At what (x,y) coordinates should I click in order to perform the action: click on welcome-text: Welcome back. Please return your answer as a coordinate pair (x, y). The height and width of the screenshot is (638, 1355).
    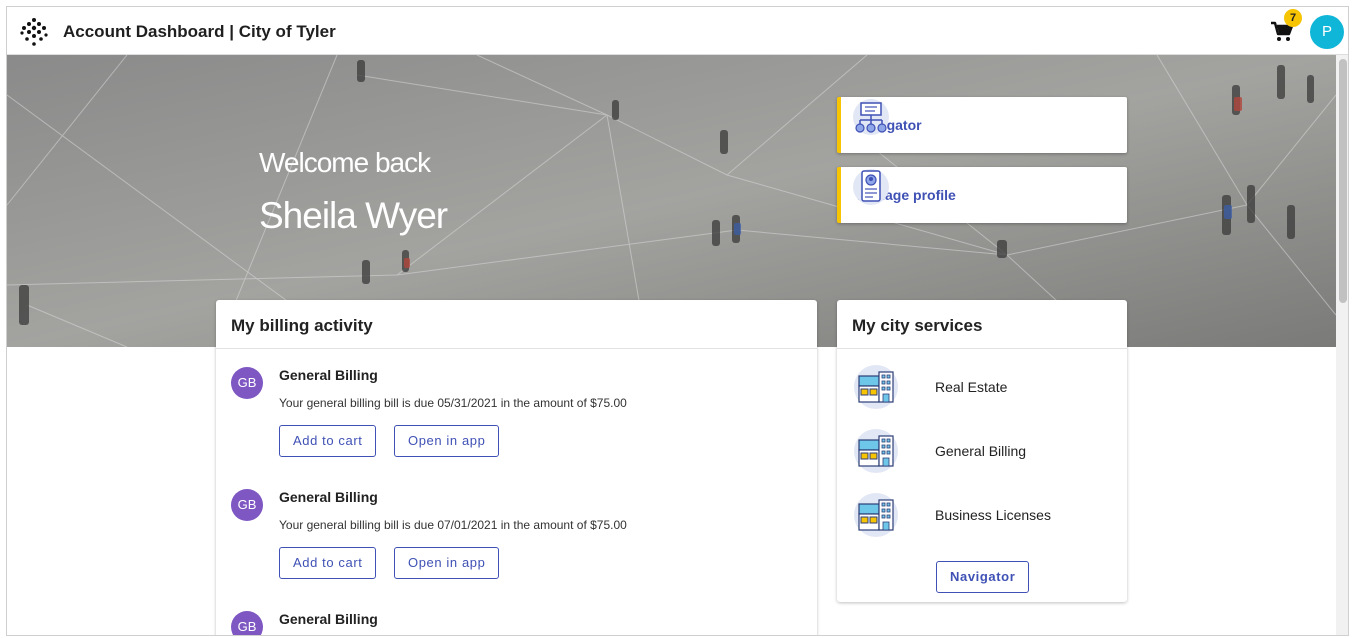
    Looking at the image, I should click on (345, 162).